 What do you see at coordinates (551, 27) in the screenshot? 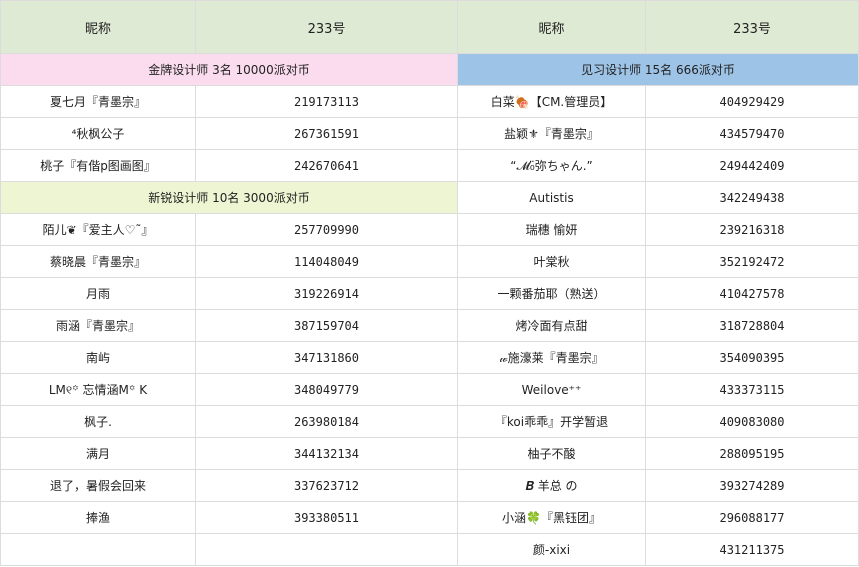
I see `header-nickname-right: 昵称` at bounding box center [551, 27].